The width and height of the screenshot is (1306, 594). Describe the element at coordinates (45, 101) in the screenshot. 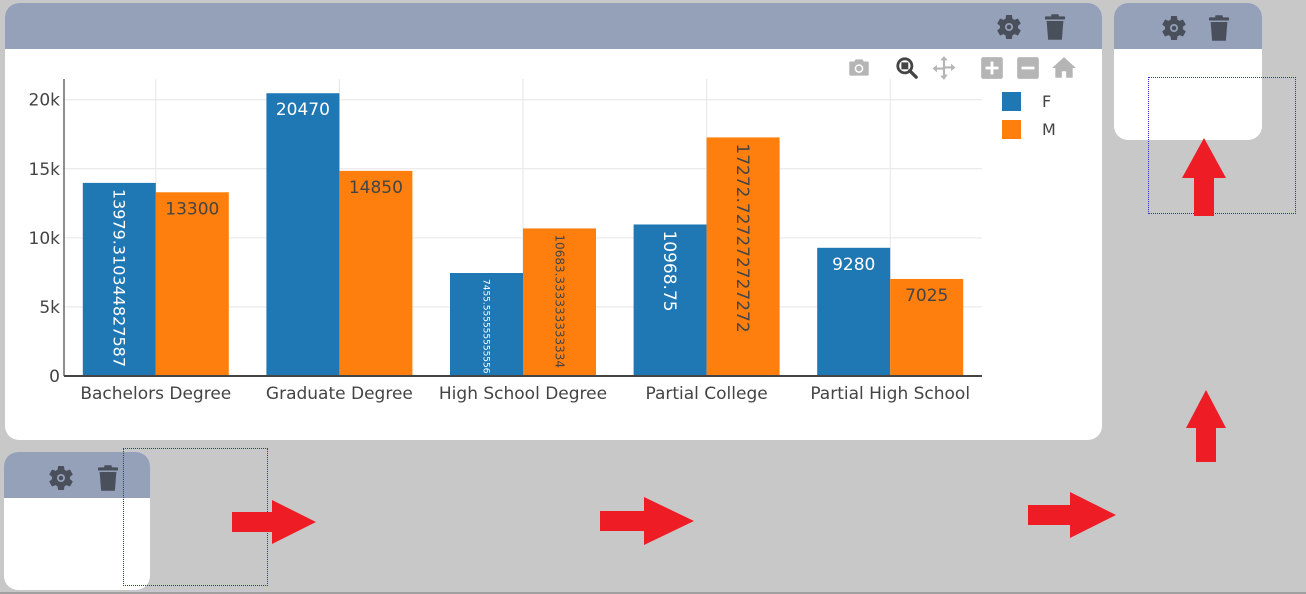

I see `y-tick-label: 20k` at that location.